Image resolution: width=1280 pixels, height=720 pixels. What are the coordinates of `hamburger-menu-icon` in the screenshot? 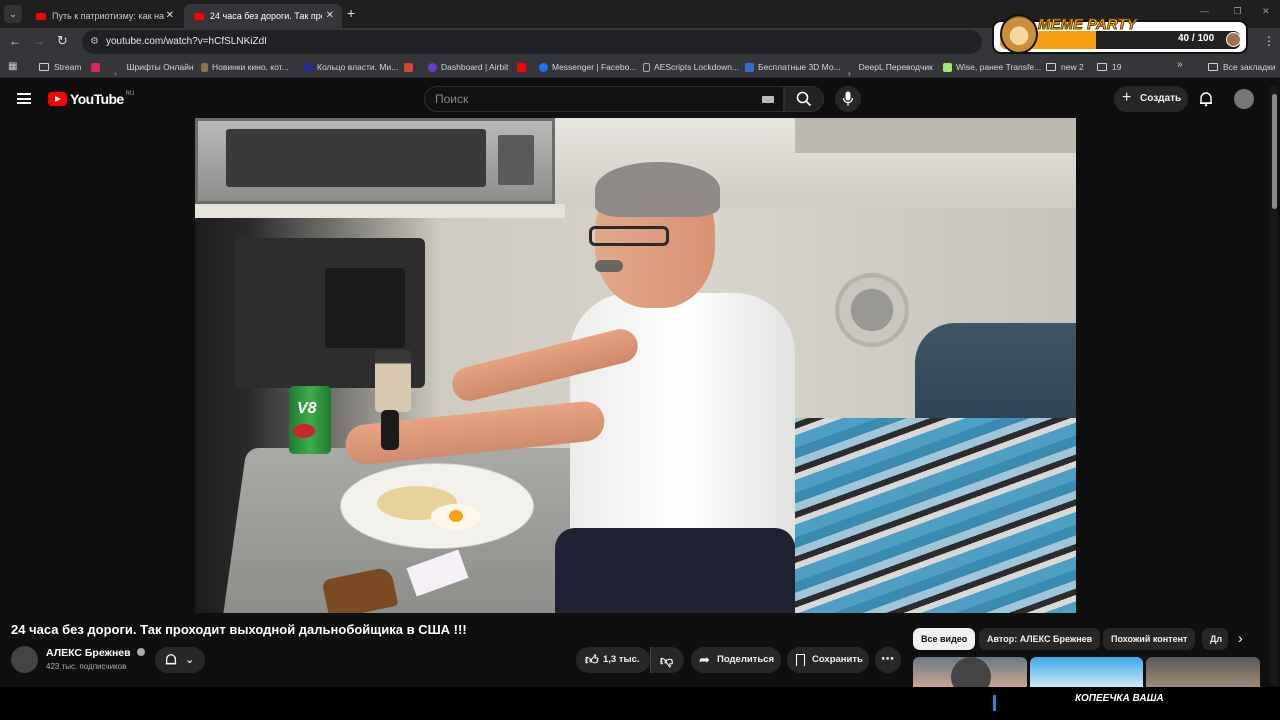 It's located at (24, 98).